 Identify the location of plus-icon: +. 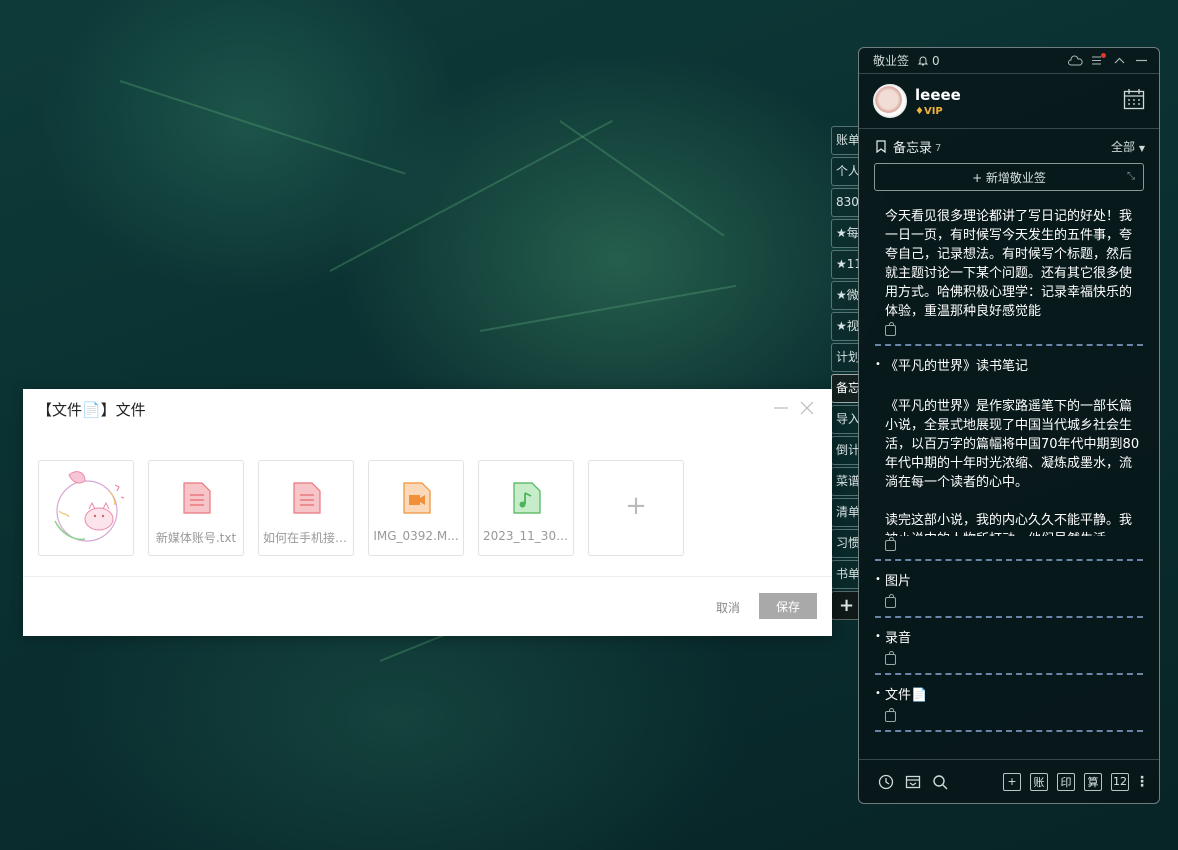
(636, 506).